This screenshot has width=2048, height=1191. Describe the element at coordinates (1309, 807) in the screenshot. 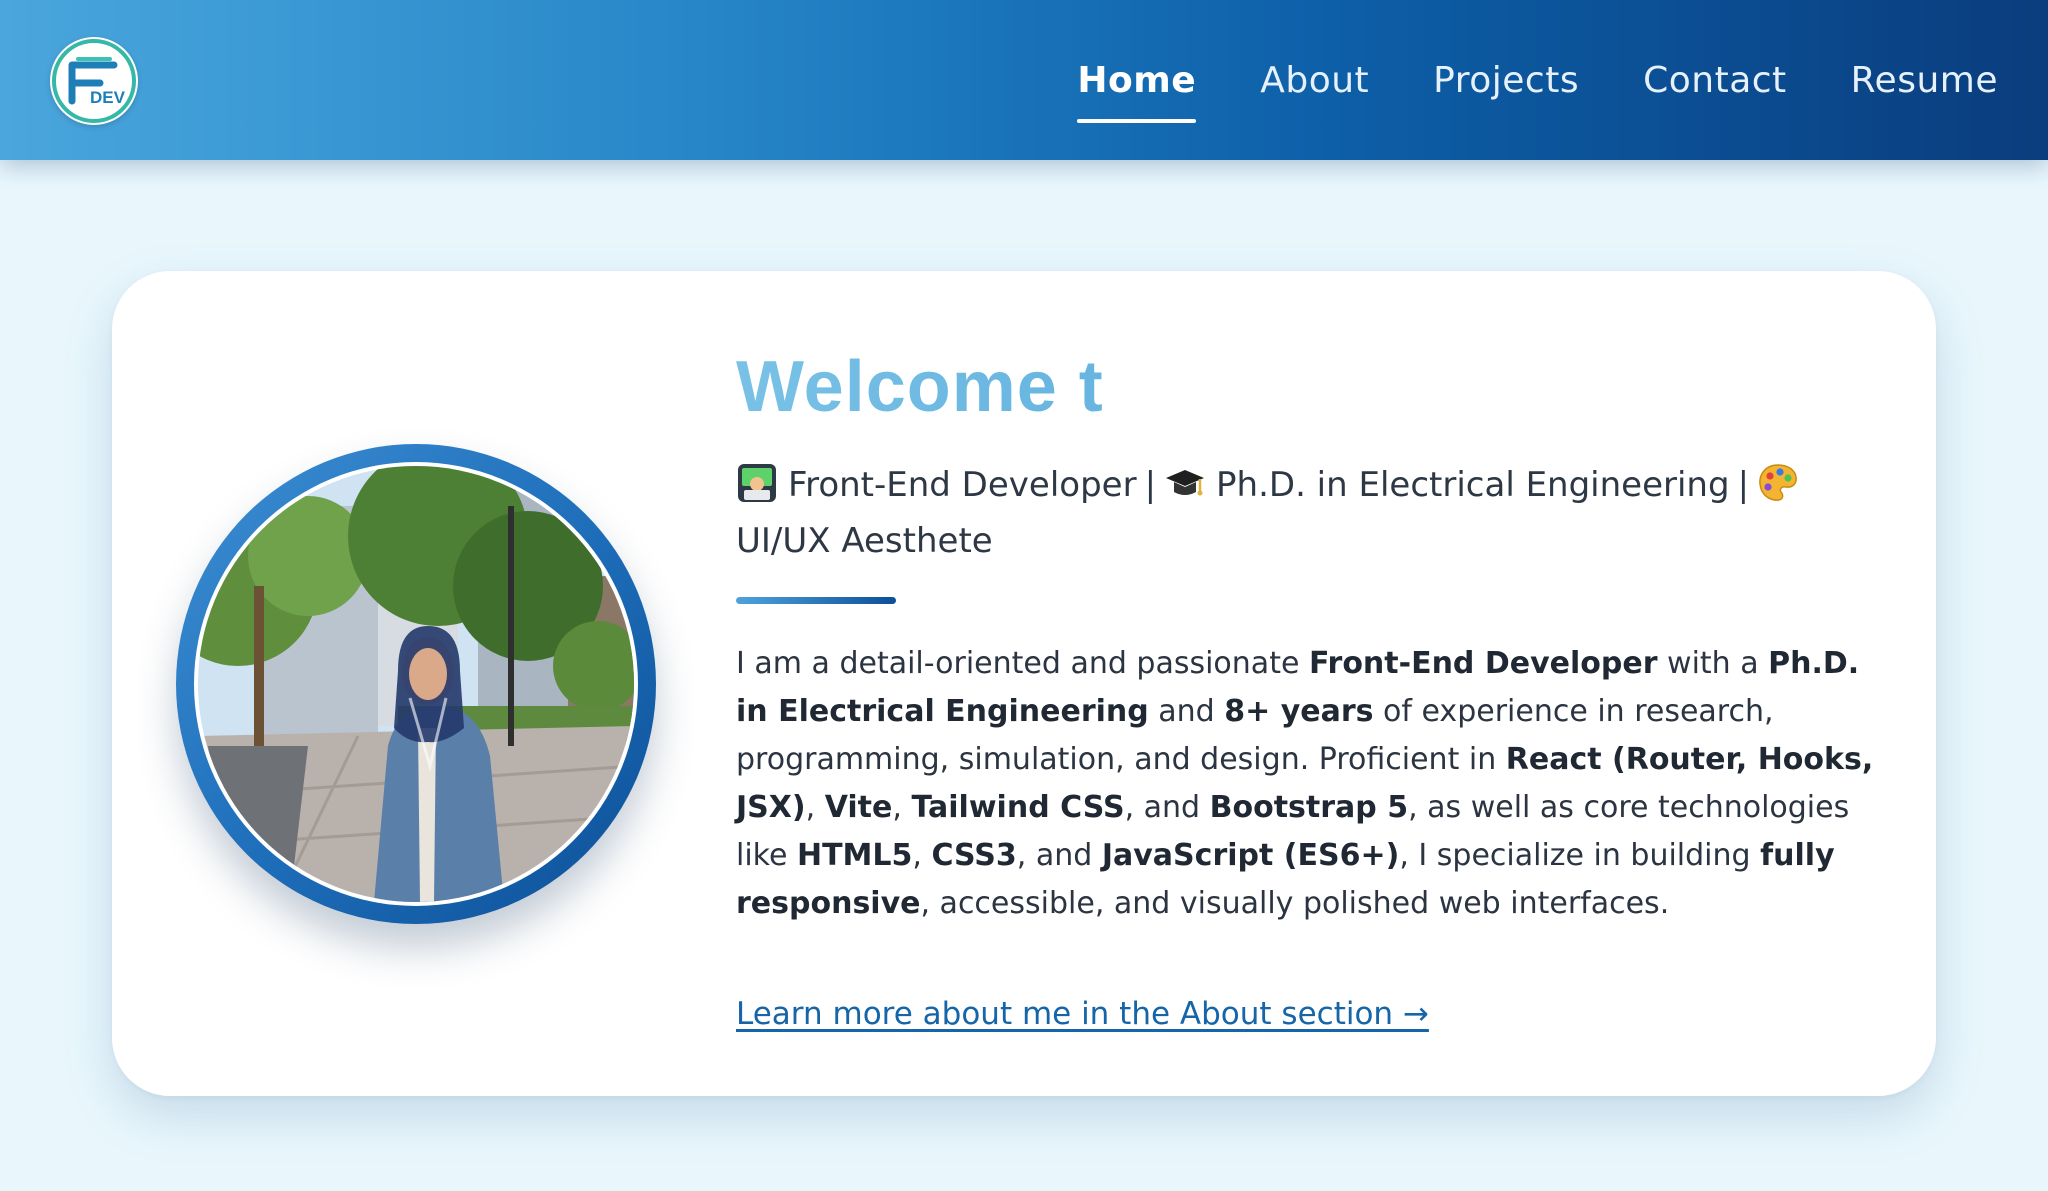

I see `bio-highlight: Bootstrap 5` at that location.